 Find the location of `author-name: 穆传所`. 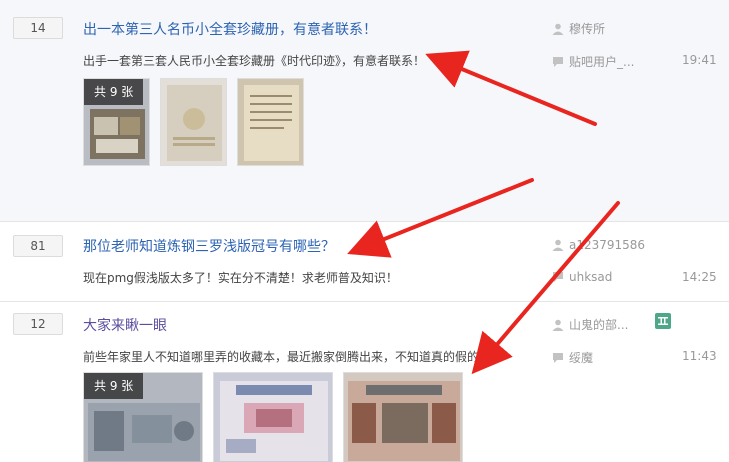

author-name: 穆传所 is located at coordinates (587, 29).